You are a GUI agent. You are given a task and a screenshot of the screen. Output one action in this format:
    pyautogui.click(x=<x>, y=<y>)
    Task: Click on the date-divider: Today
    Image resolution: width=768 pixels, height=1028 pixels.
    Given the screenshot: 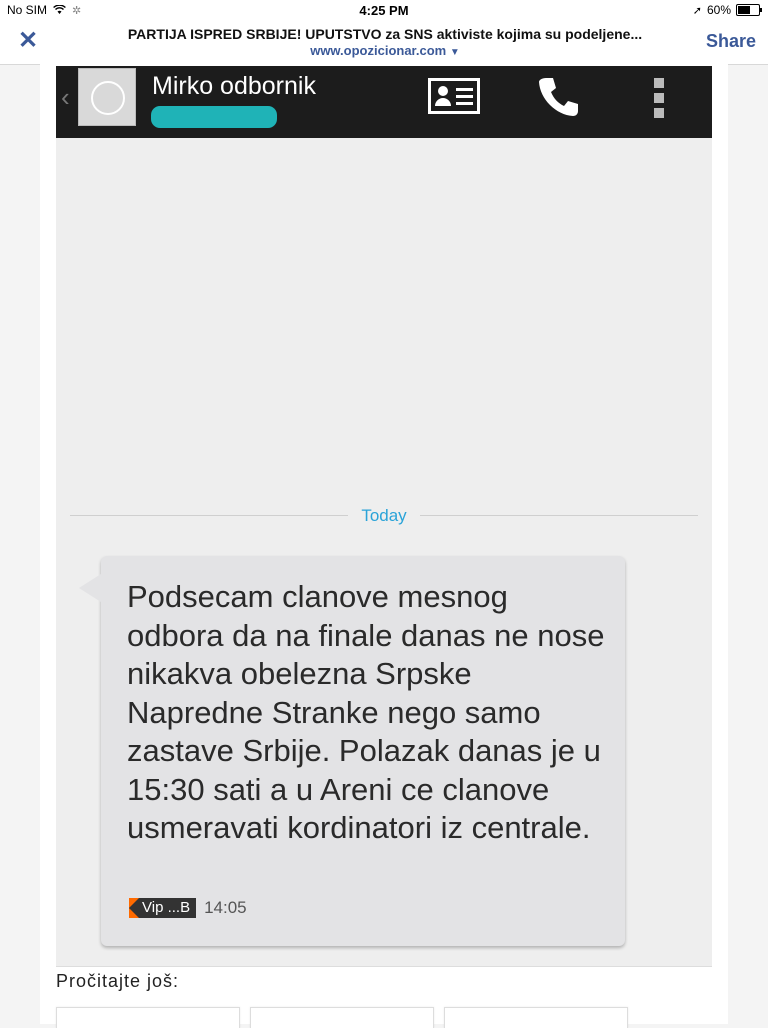 What is the action you would take?
    pyautogui.click(x=384, y=516)
    